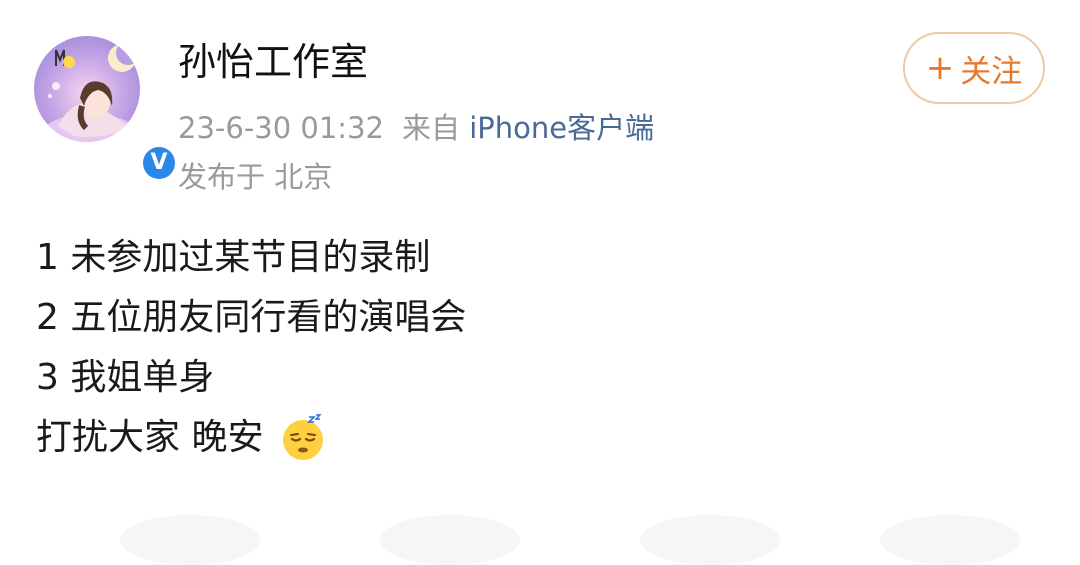 This screenshot has height=565, width=1080. Describe the element at coordinates (561, 128) in the screenshot. I see `source-client-link: iPhone客户端` at that location.